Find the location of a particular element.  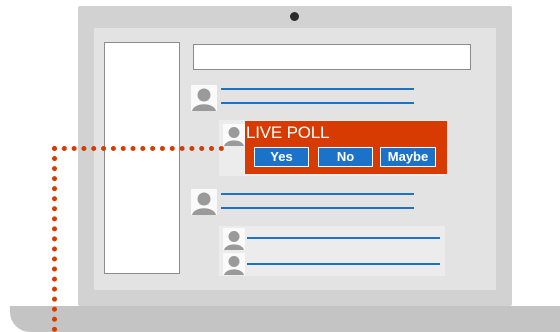

reply-panel is located at coordinates (332, 251).